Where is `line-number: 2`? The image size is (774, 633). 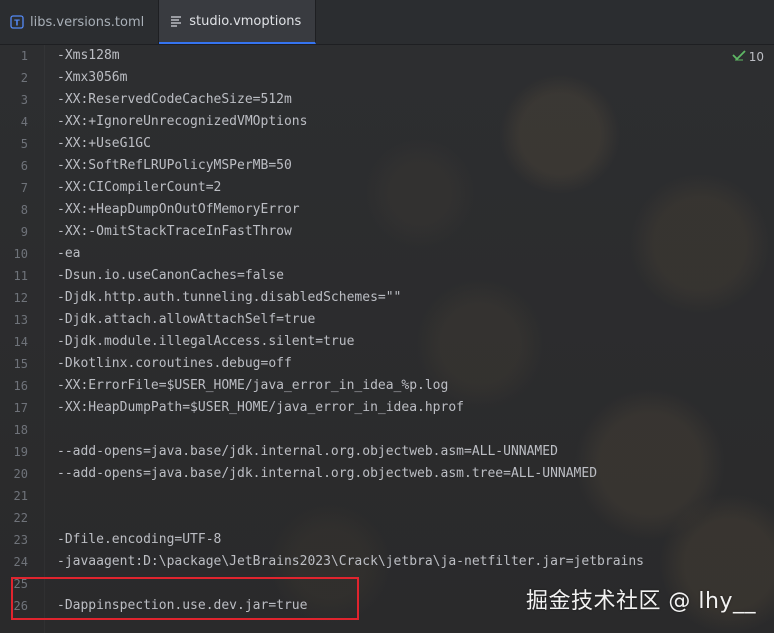
line-number: 2 is located at coordinates (24, 78).